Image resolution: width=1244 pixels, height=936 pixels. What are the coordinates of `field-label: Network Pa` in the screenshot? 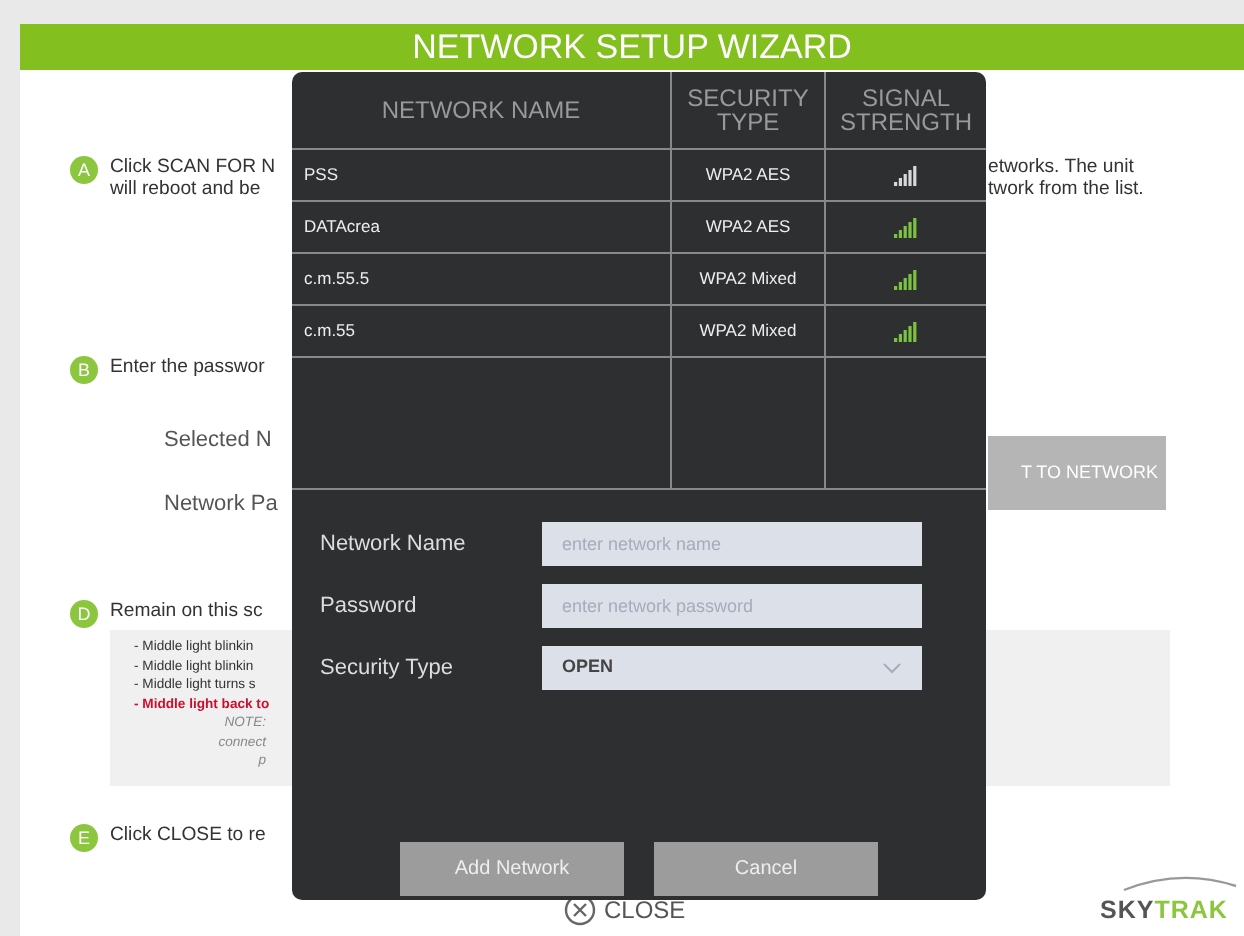 It's located at (221, 505).